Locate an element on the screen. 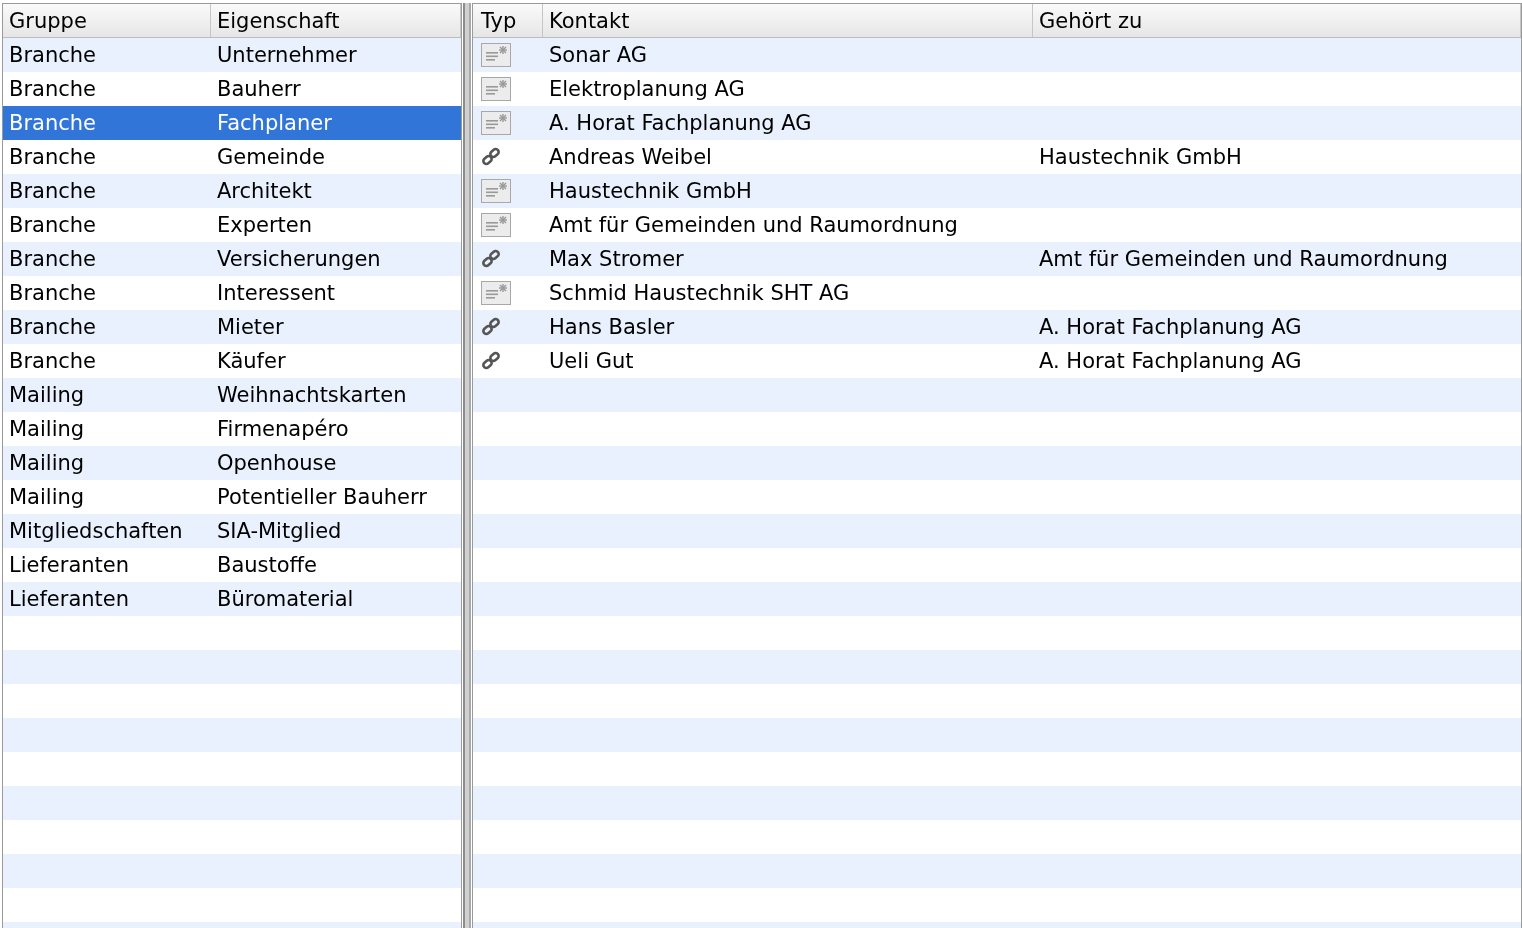  table-cell-text: Baustoffe is located at coordinates (267, 565).